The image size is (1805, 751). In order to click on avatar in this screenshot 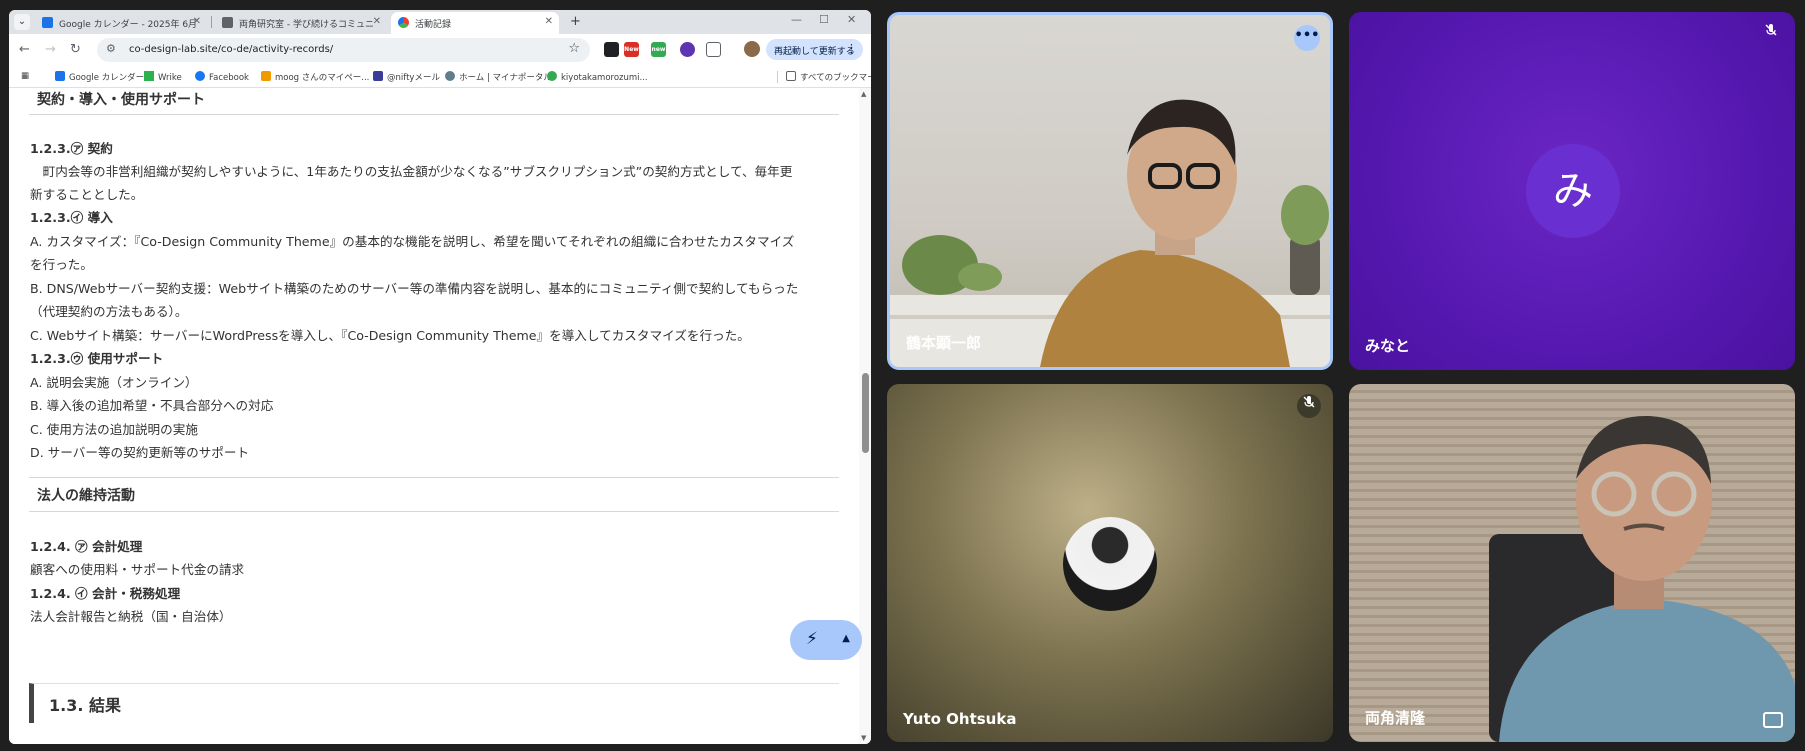, I will do `click(1110, 564)`.